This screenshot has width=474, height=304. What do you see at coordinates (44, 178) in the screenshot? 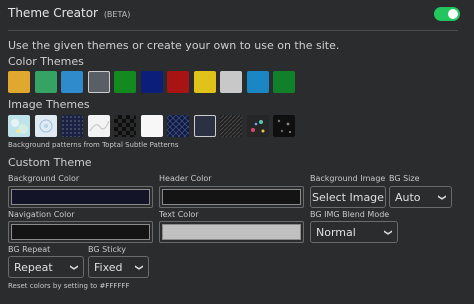
I see `background-color-label: Background Color` at bounding box center [44, 178].